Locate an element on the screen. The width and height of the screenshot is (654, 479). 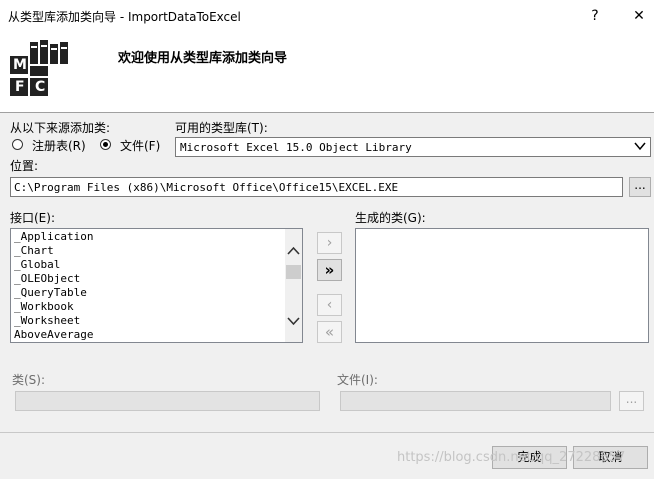
source-group-label: 从以下来源添加类: is located at coordinates (60, 128).